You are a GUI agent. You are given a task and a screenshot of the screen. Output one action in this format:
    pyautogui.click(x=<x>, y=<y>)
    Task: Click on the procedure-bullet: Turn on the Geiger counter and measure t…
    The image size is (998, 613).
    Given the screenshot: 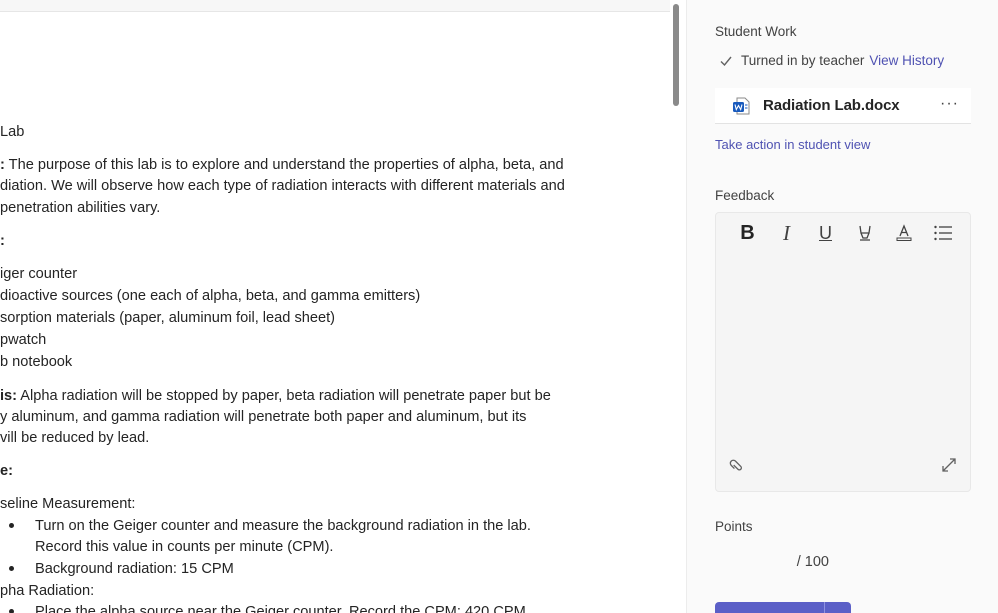 What is the action you would take?
    pyautogui.click(x=283, y=526)
    